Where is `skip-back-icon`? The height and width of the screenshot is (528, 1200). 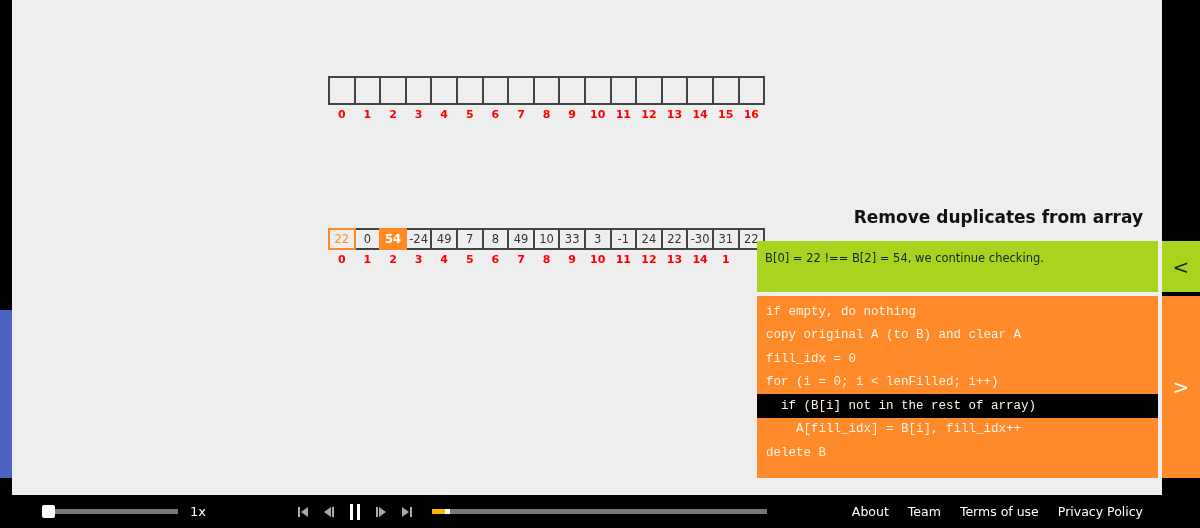 skip-back-icon is located at coordinates (303, 511).